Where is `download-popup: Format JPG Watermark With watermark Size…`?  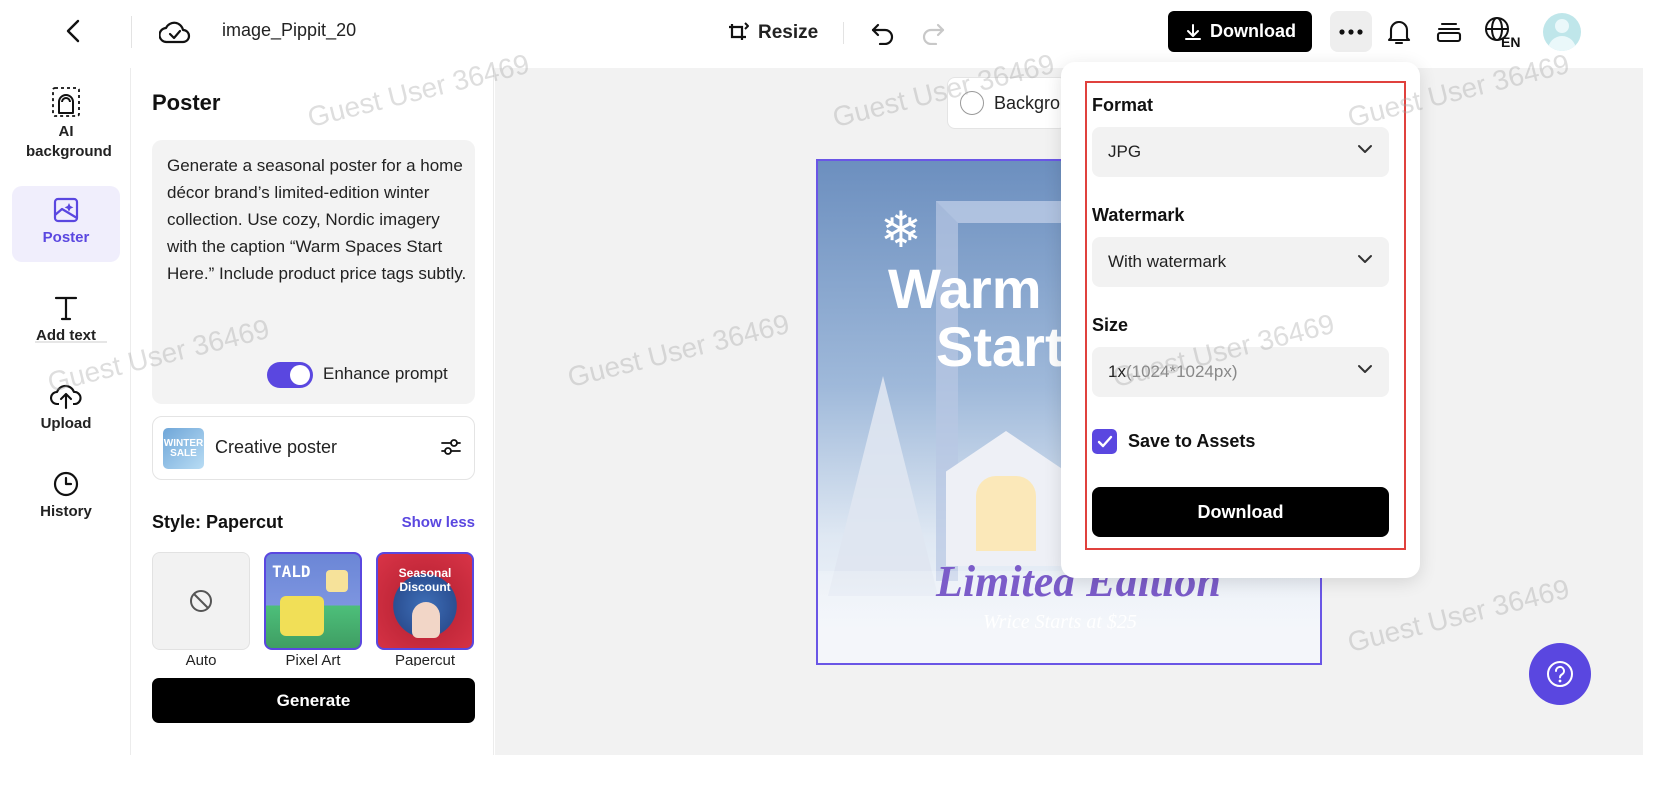 download-popup: Format JPG Watermark With watermark Size… is located at coordinates (1240, 320).